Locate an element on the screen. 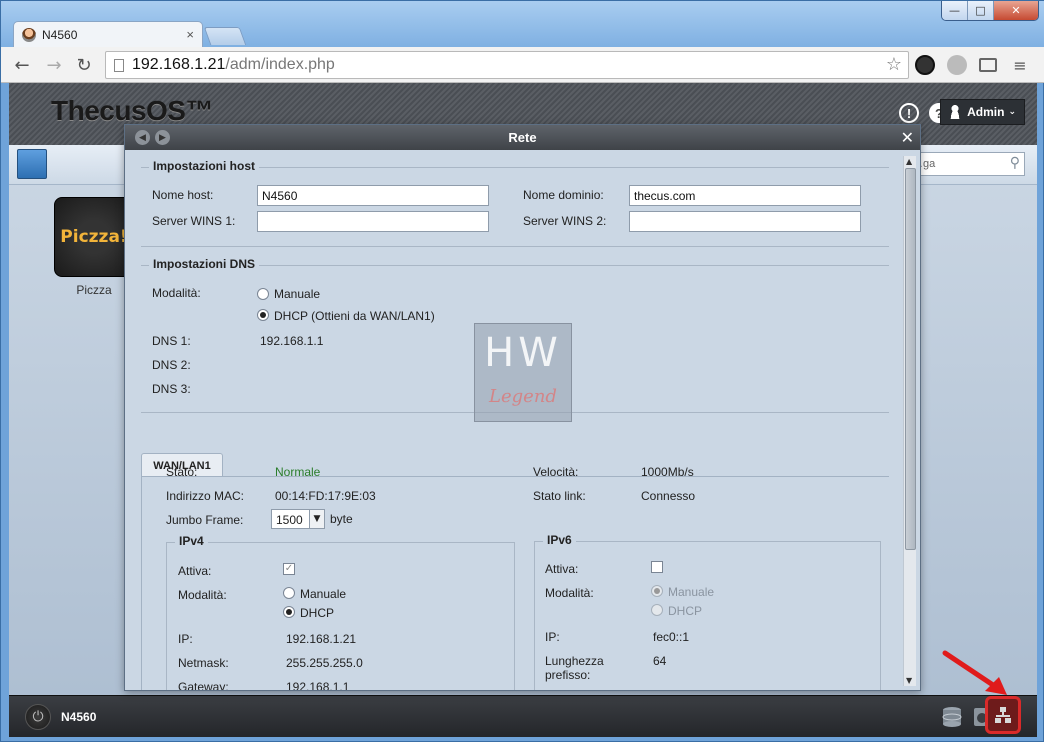  ipv6-mode-label: Modalità: is located at coordinates (569, 593).